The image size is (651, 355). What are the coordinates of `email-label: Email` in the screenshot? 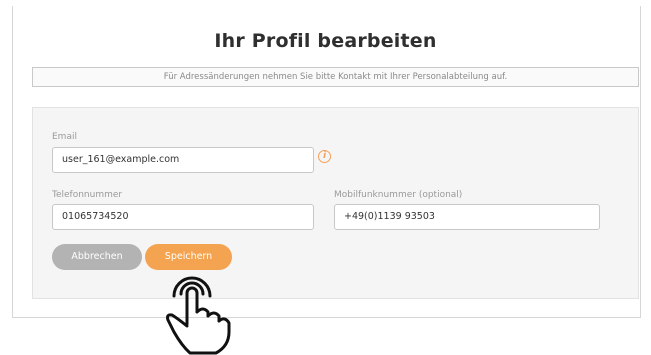 It's located at (64, 137).